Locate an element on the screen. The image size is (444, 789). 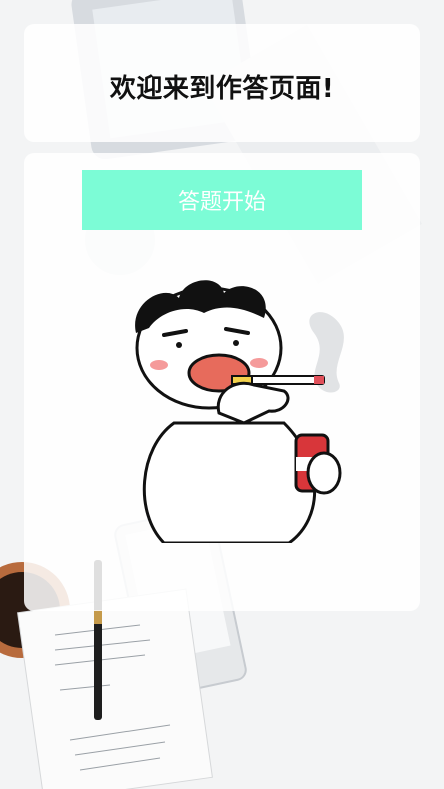
welcome-card: 欢迎来到作答页面! is located at coordinates (222, 83).